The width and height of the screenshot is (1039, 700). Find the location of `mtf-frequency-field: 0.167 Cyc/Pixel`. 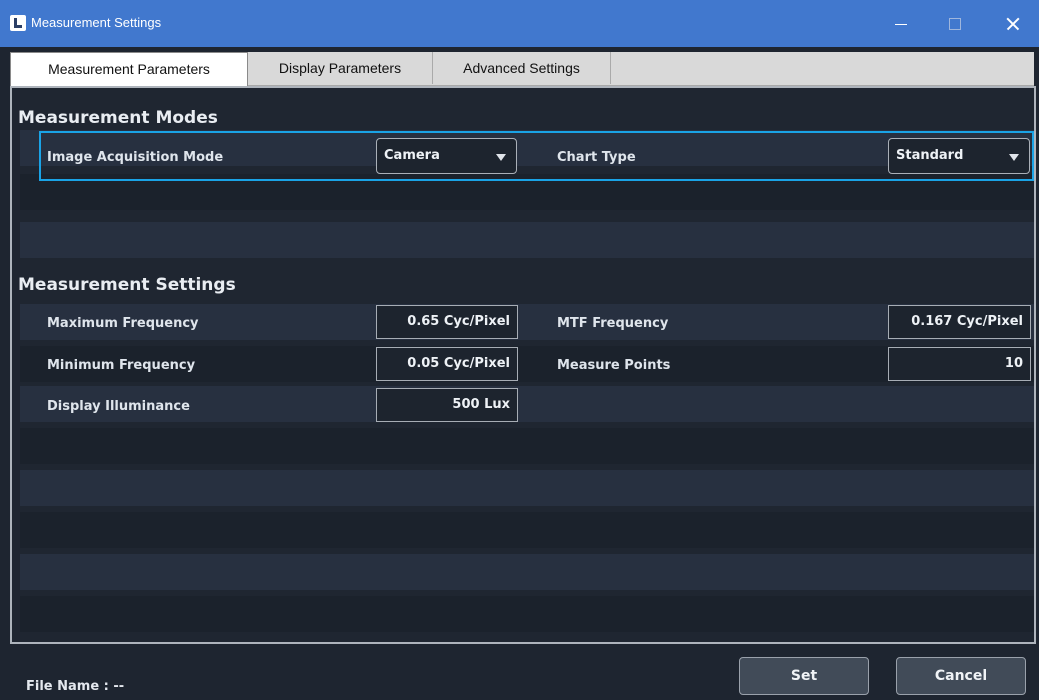

mtf-frequency-field: 0.167 Cyc/Pixel is located at coordinates (959, 322).